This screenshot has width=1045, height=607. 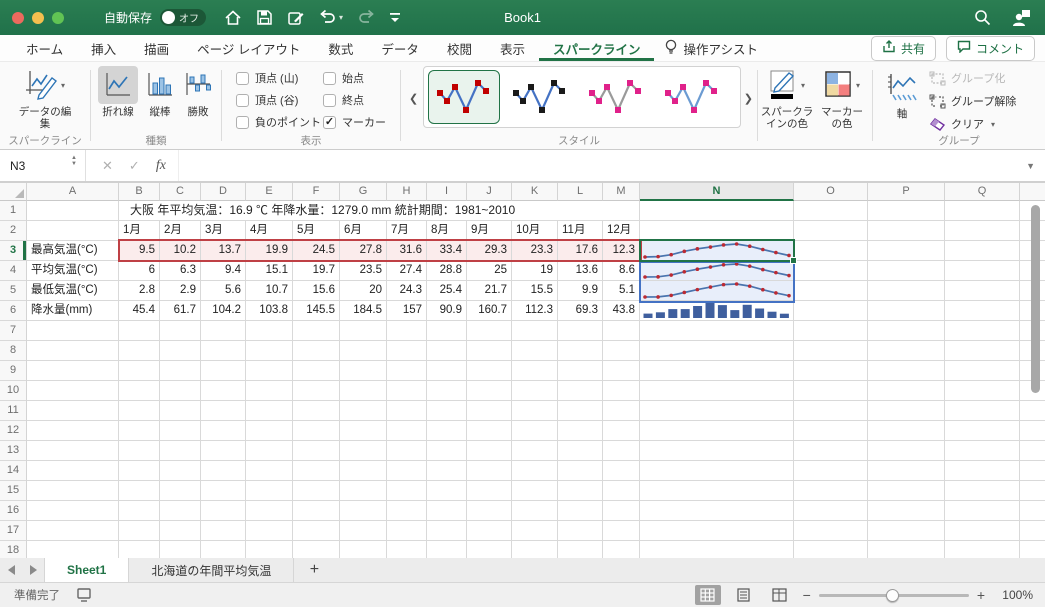 I want to click on cell-Q5, so click(x=982, y=291).